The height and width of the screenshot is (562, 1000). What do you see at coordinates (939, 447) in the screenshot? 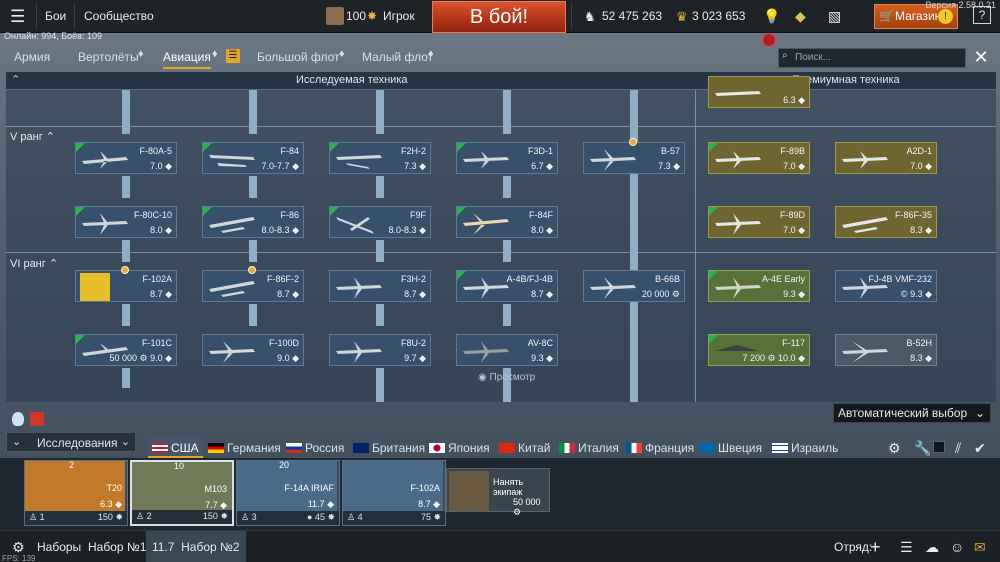
I see `checkbox` at bounding box center [939, 447].